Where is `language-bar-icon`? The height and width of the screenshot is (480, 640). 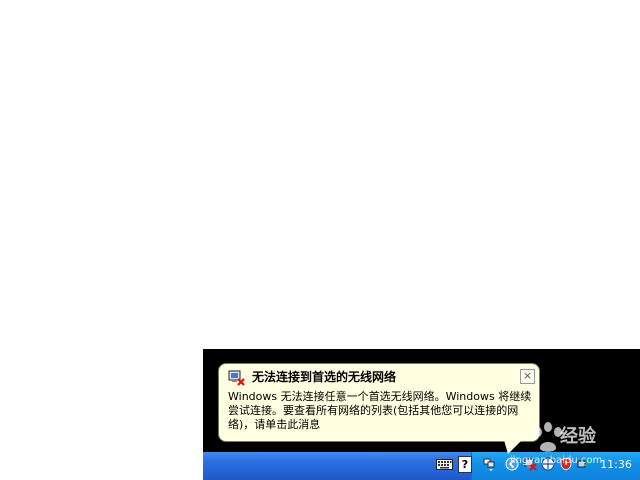
language-bar-icon is located at coordinates (490, 464).